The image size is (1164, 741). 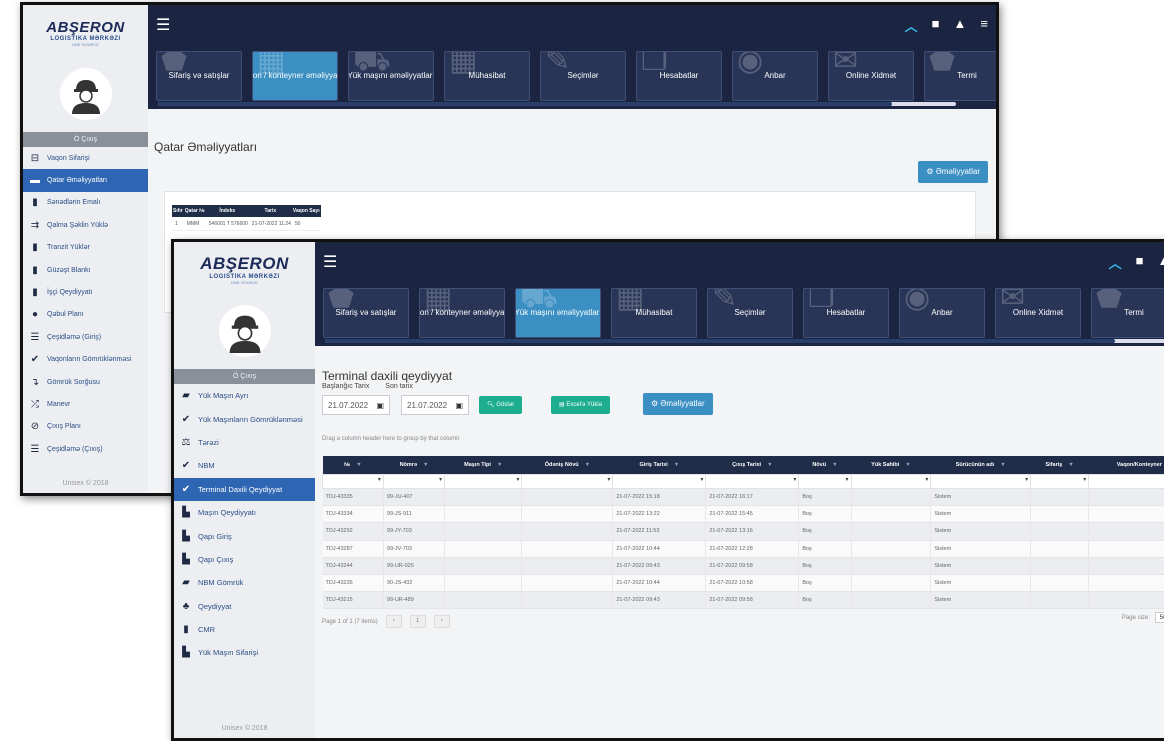 I want to click on sidebar-item: ▙Maşın Qeydiyyatı, so click(x=244, y=512).